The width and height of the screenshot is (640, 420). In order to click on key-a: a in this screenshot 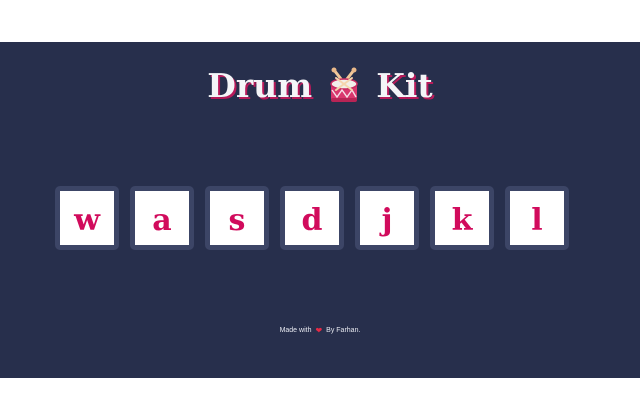, I will do `click(162, 218)`.